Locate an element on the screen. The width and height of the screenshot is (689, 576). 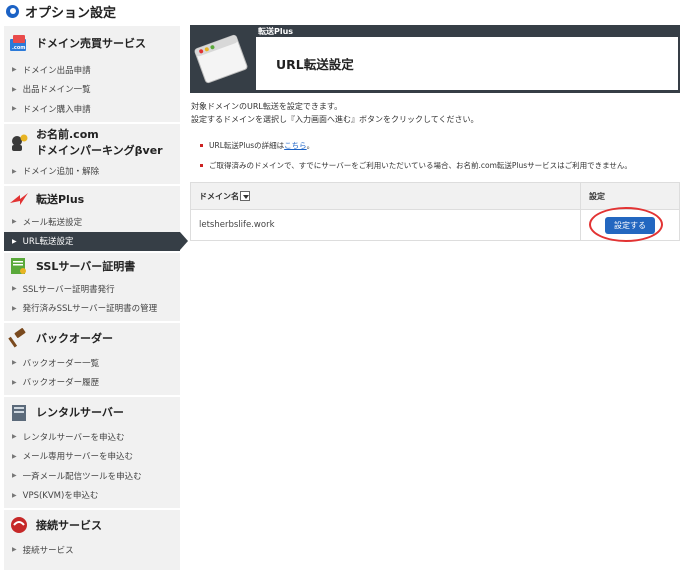
sidebar-item-label: ドメイン購入申請 is located at coordinates (56, 109).